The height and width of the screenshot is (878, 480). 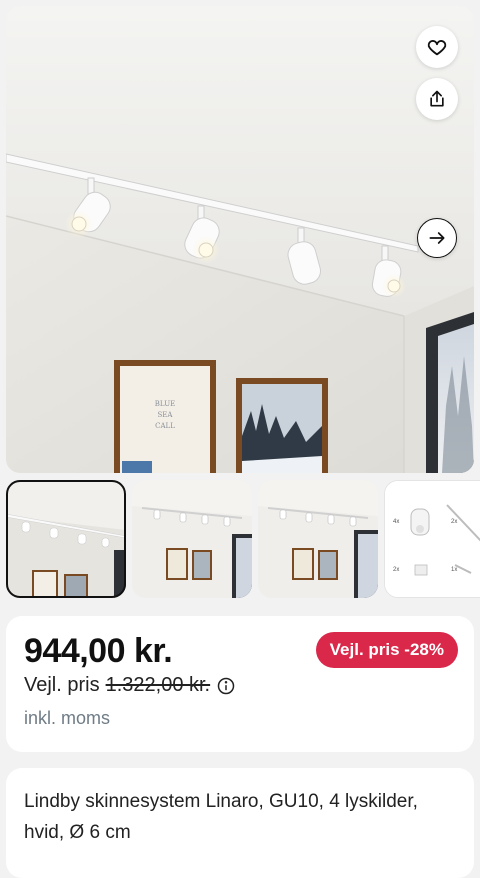 I want to click on recommended-price: Vejl. pris 1.322,00 kr., so click(x=130, y=685).